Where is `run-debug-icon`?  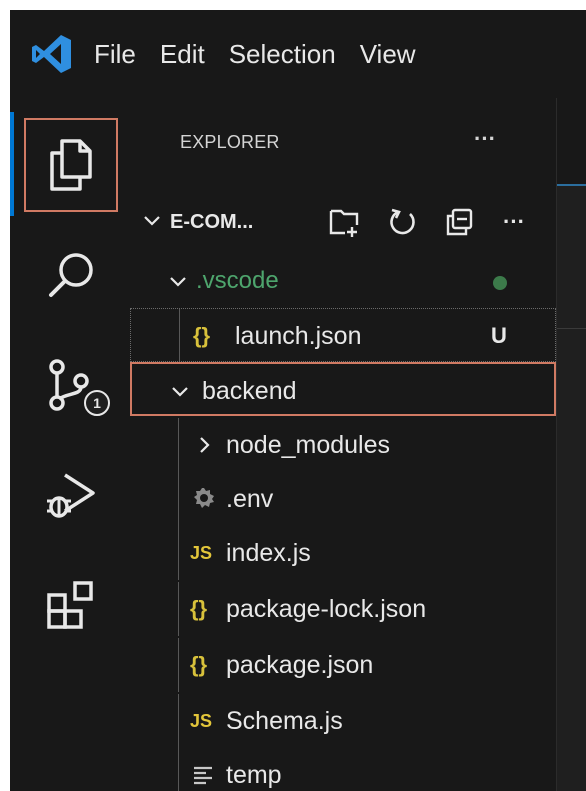
run-debug-icon is located at coordinates (71, 495).